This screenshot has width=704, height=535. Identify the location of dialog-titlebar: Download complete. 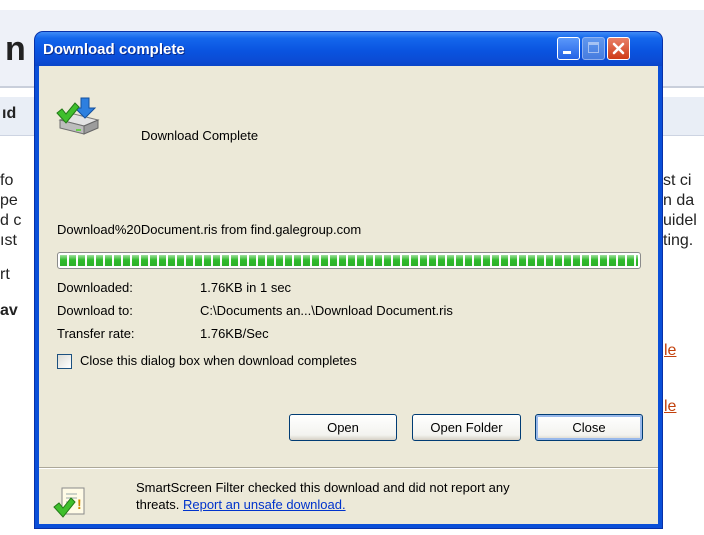
(348, 49).